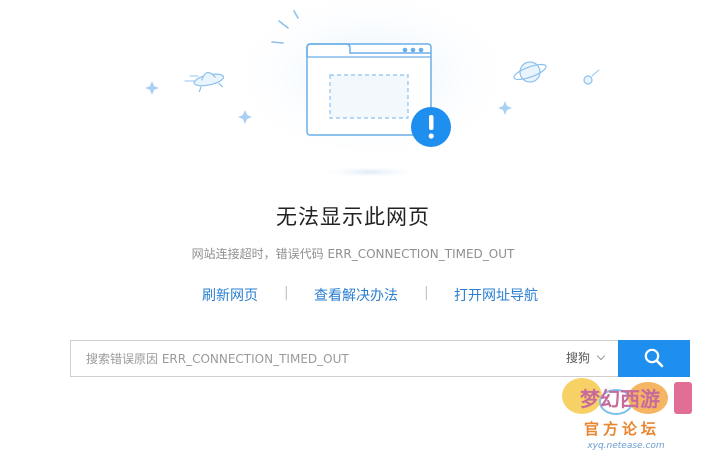 The image size is (706, 456). What do you see at coordinates (209, 82) in the screenshot?
I see `ufo-icon` at bounding box center [209, 82].